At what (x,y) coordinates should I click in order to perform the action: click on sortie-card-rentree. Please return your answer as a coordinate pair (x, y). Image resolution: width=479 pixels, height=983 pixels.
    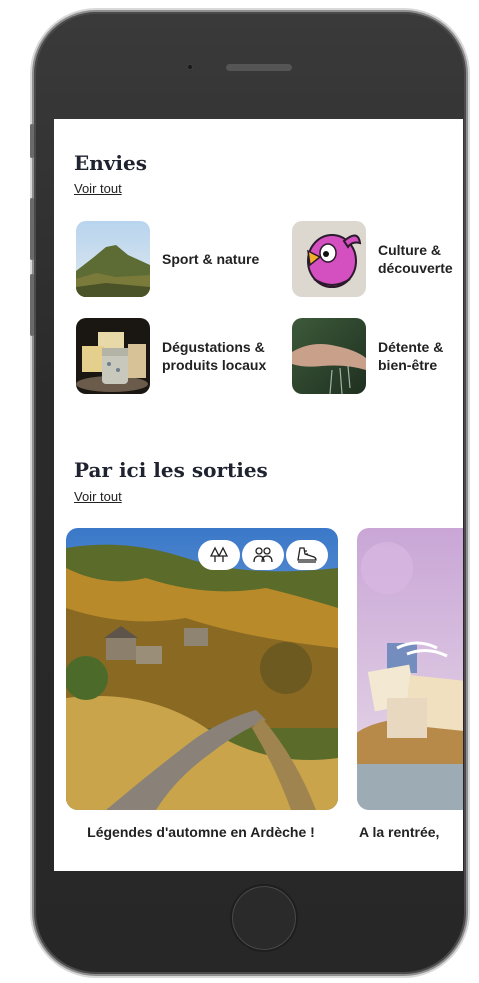
    Looking at the image, I should click on (410, 669).